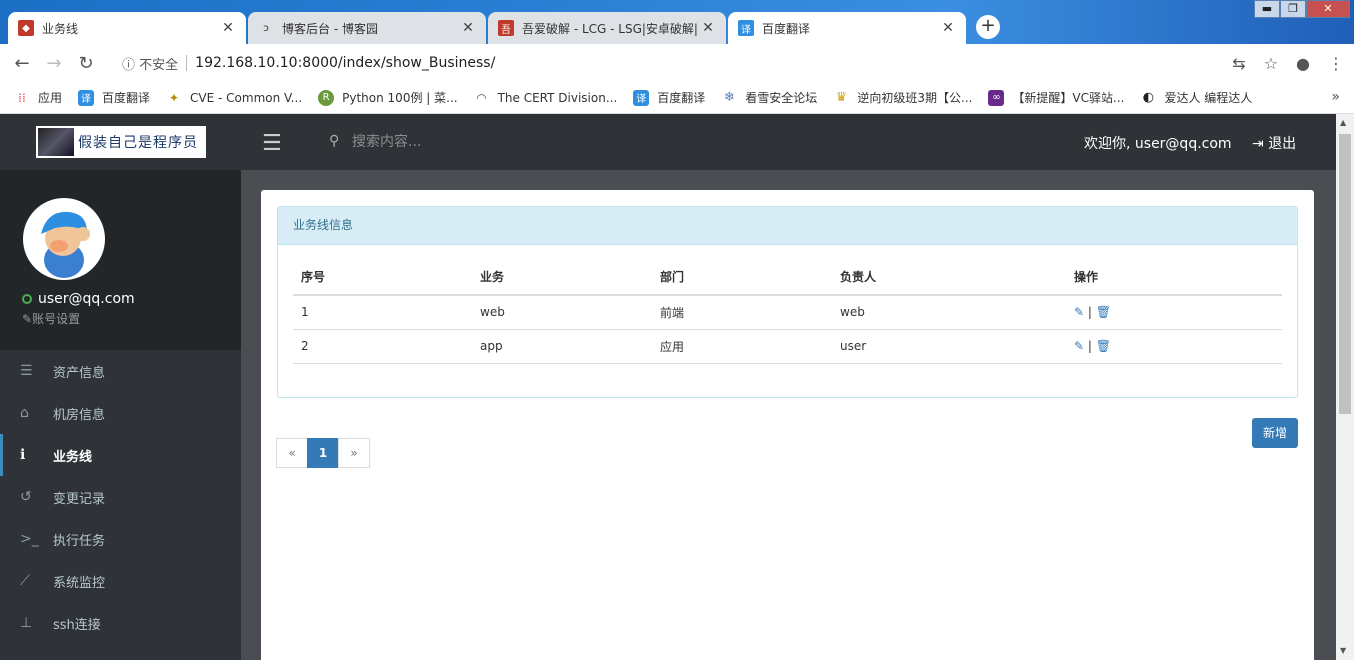  Describe the element at coordinates (29, 539) in the screenshot. I see `terminal-icon: >_` at that location.